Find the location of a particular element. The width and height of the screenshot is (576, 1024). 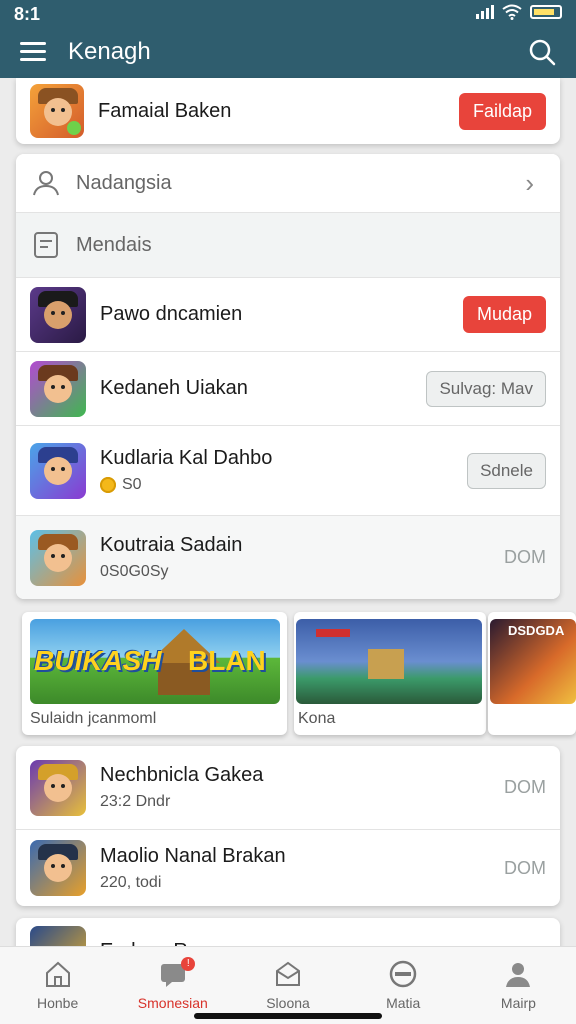

banner-title-left: BUIKASH is located at coordinates (98, 660).